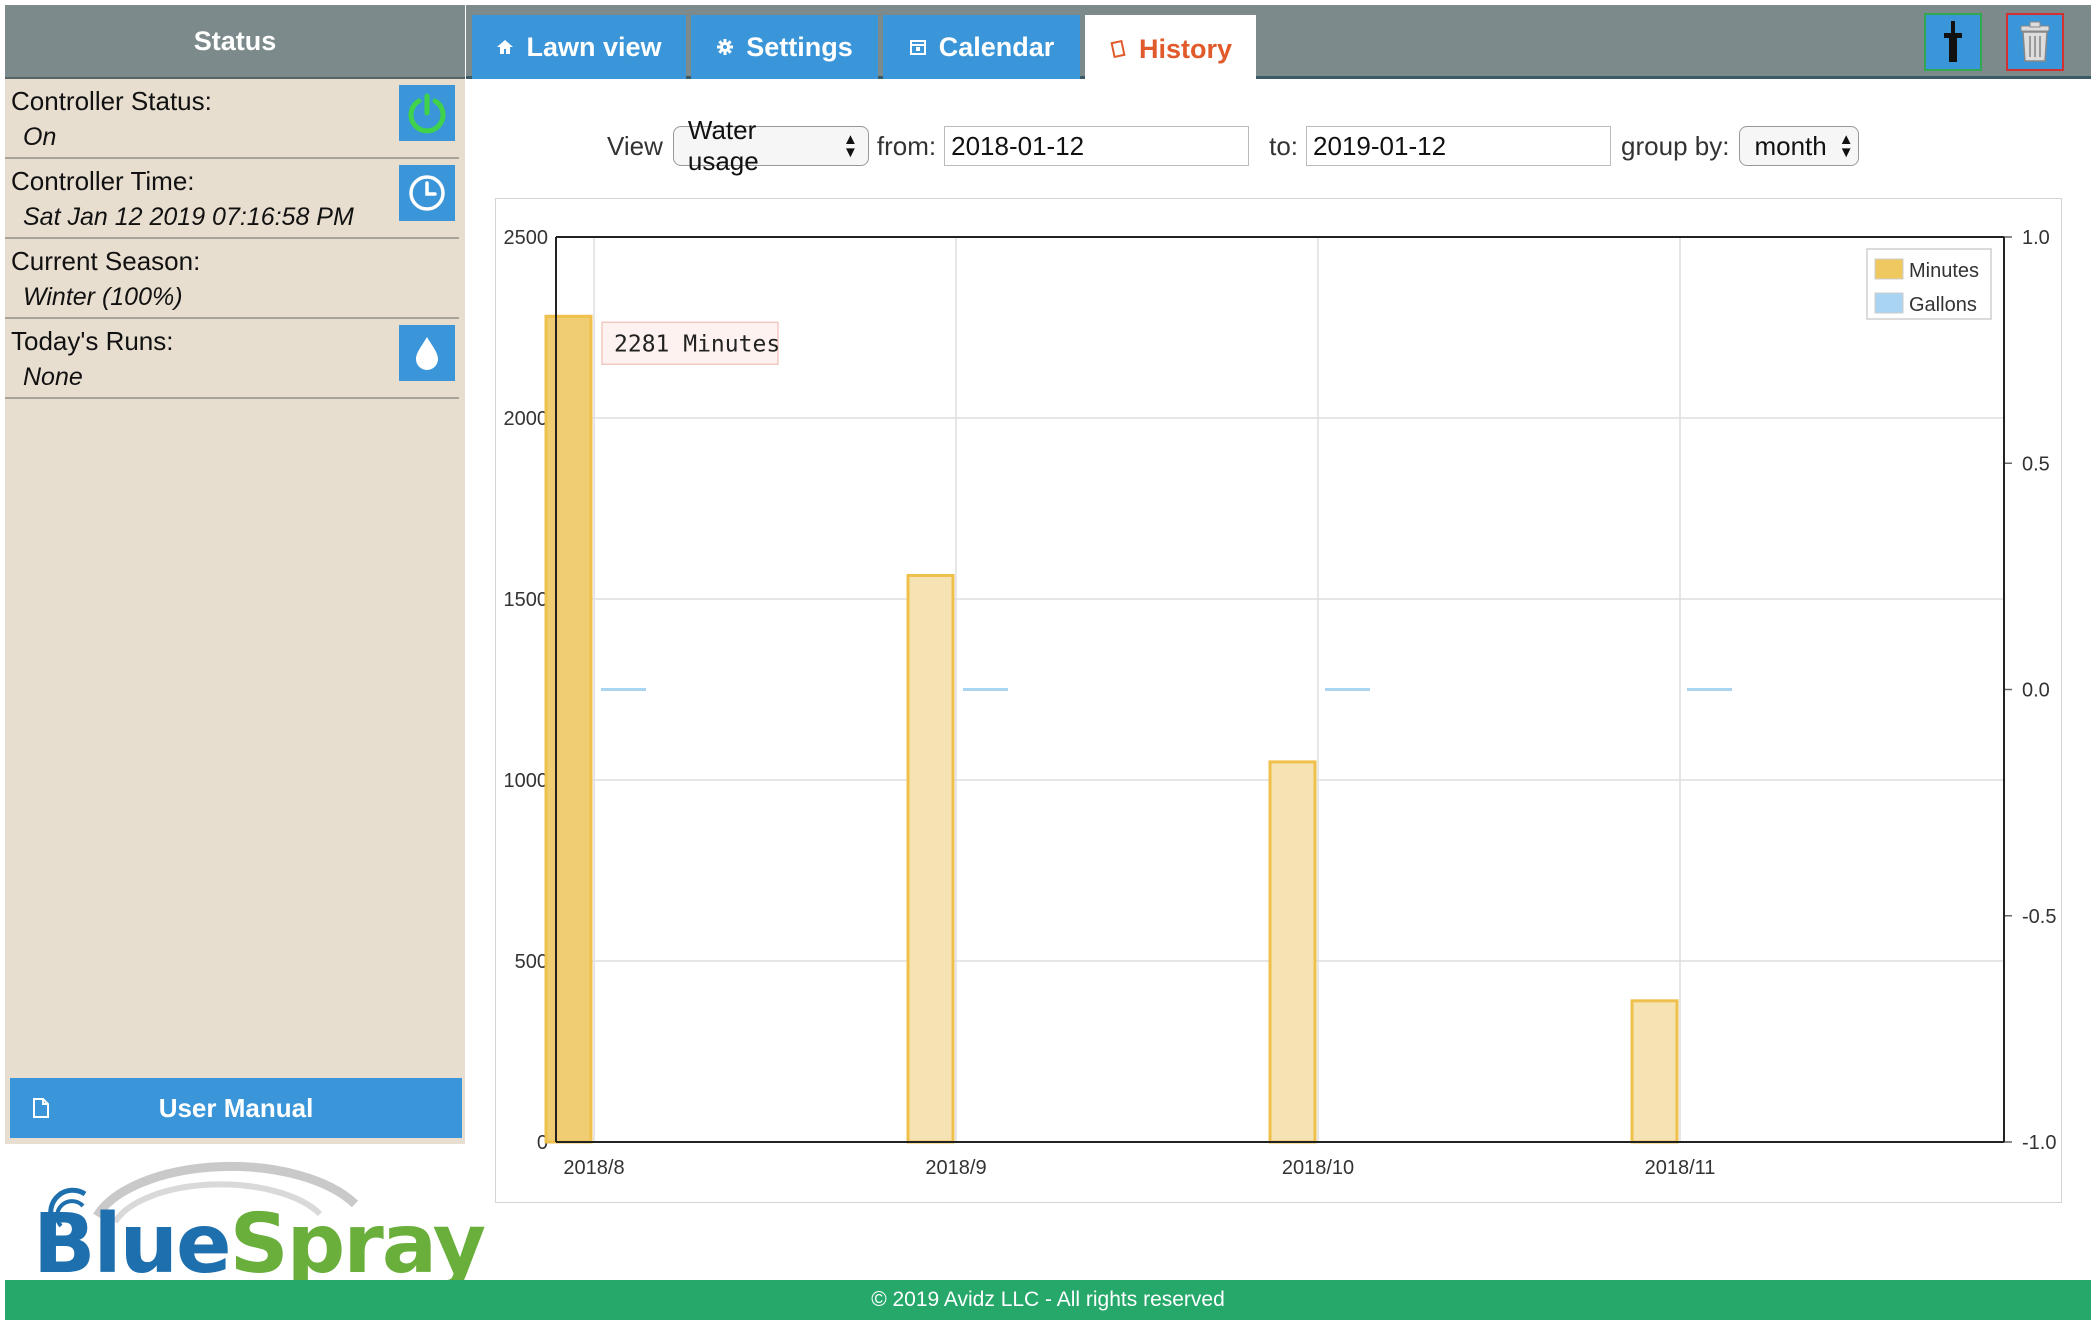 The height and width of the screenshot is (1328, 2096). I want to click on y-left-tick-label: 500, so click(531, 962).